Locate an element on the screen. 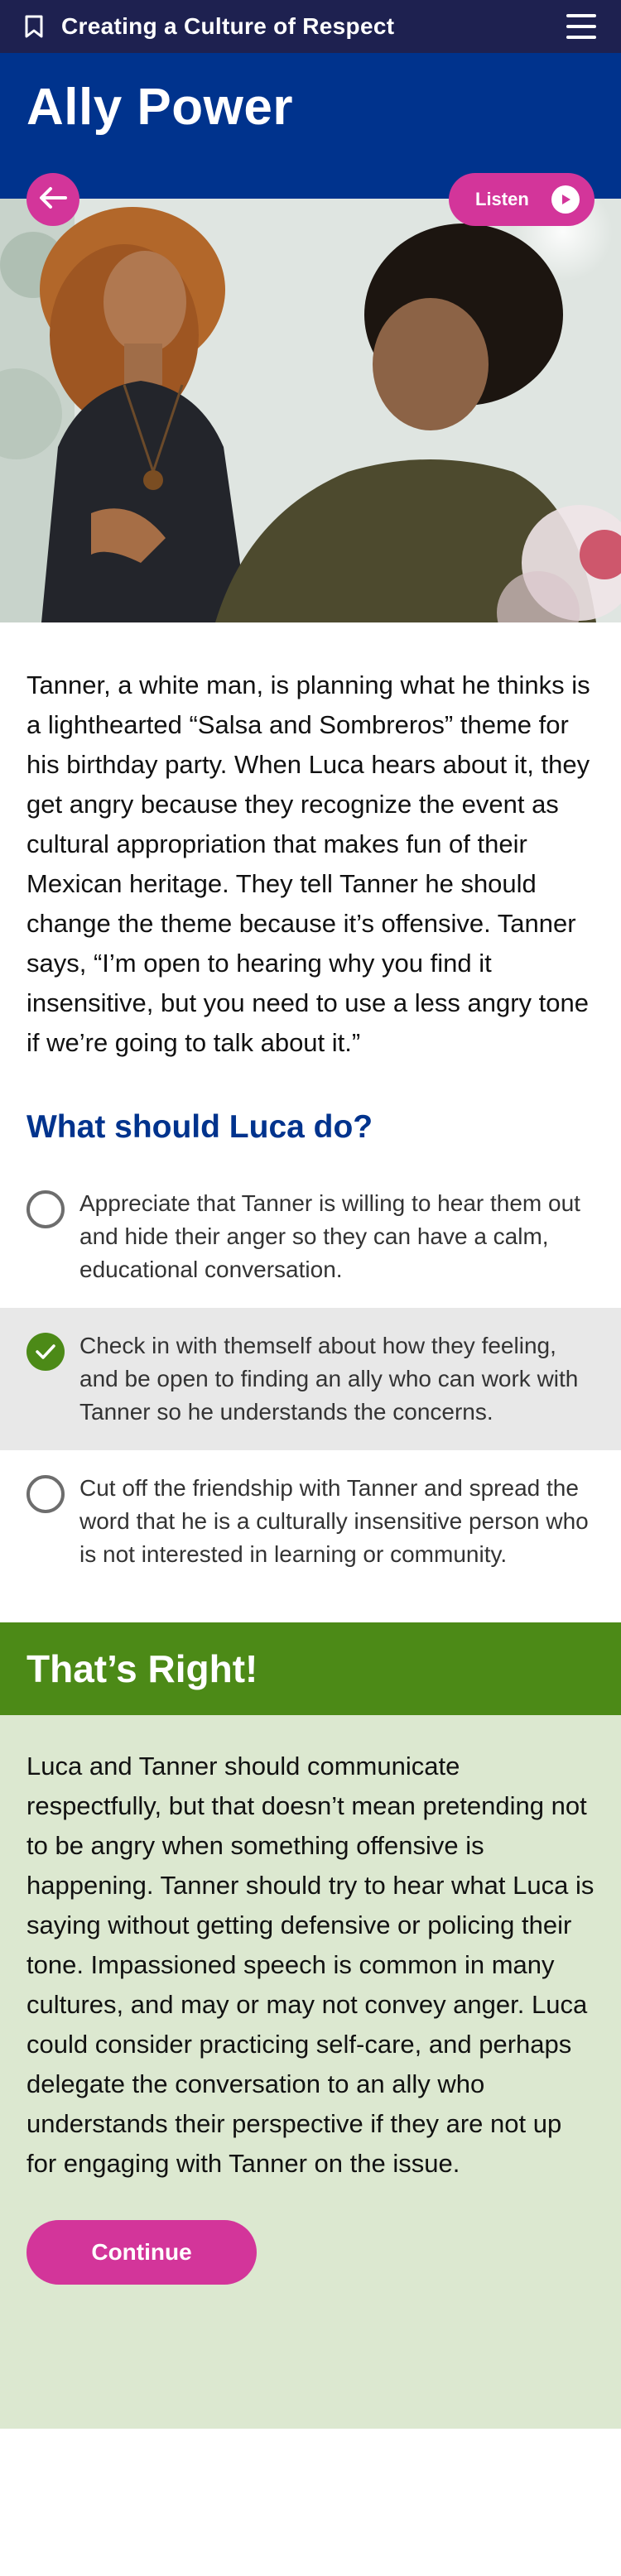 The height and width of the screenshot is (2576, 621). top-app-bar: Creating a Culture of Respect is located at coordinates (310, 26).